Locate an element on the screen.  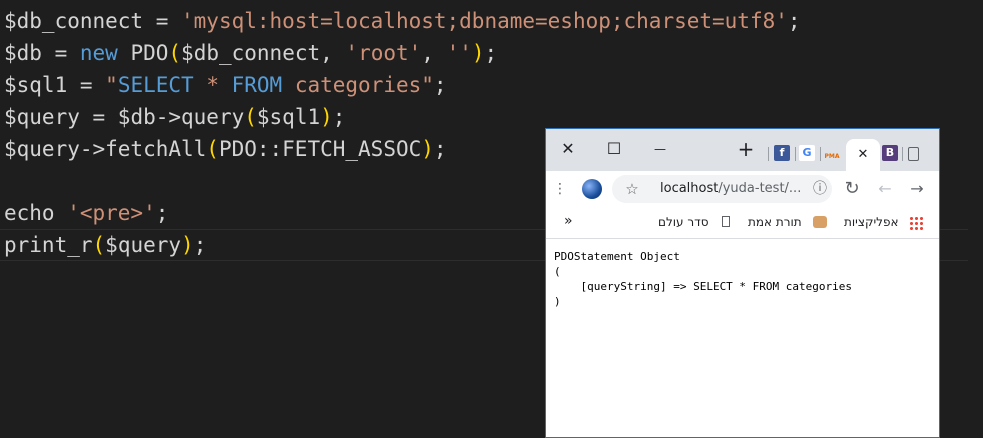
minimize-window-button: — is located at coordinates (660, 149).